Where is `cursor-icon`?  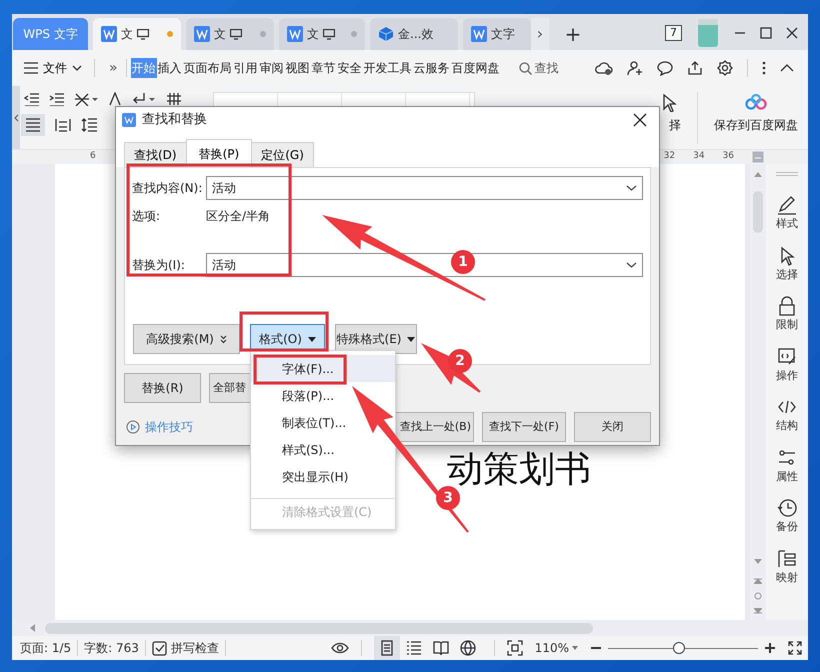
cursor-icon is located at coordinates (670, 103).